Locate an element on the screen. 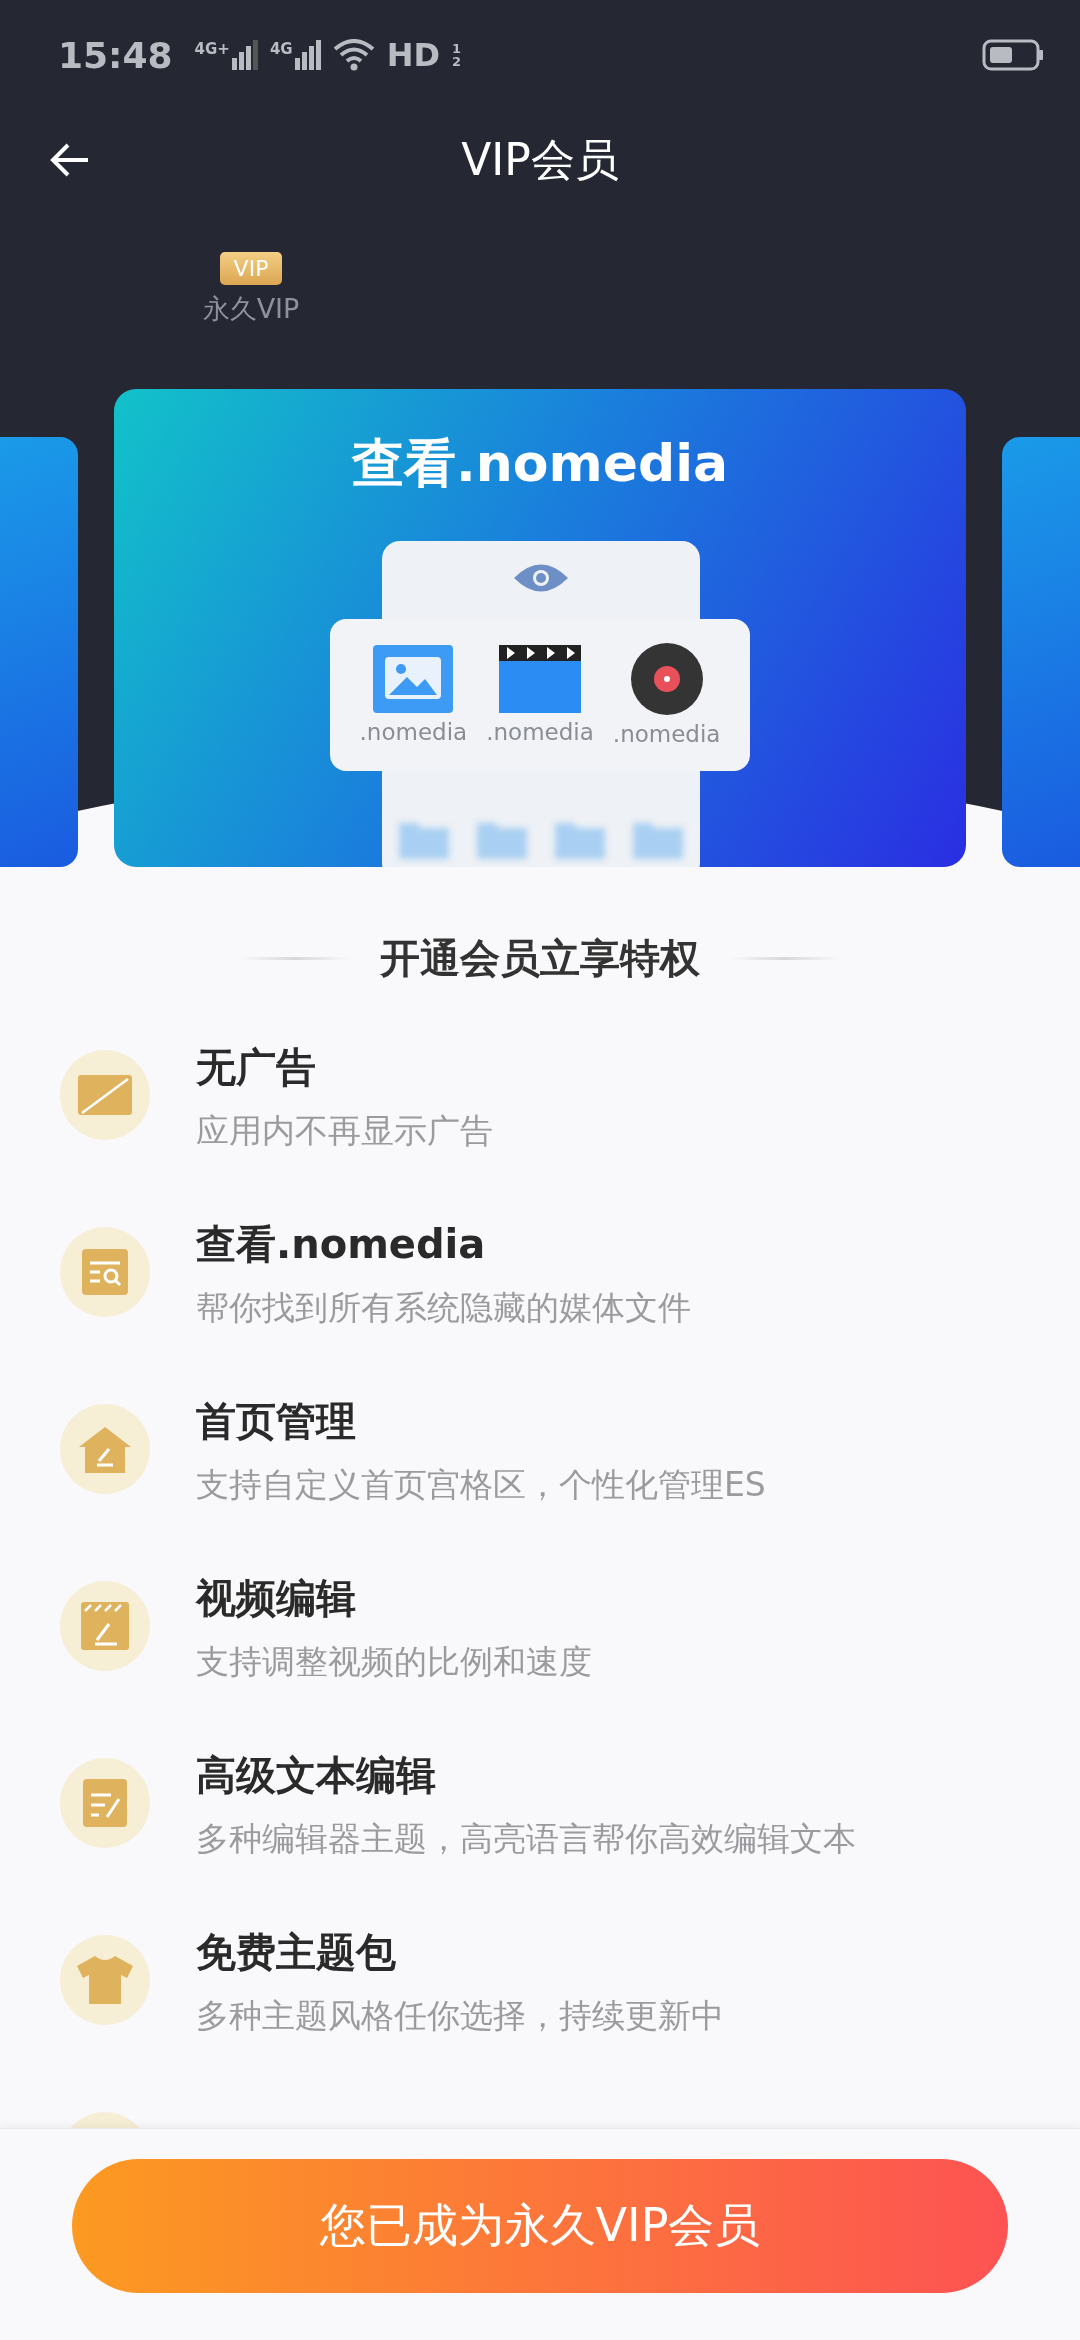 This screenshot has height=2340, width=1080. feature-title: 首页管理 is located at coordinates (276, 1421).